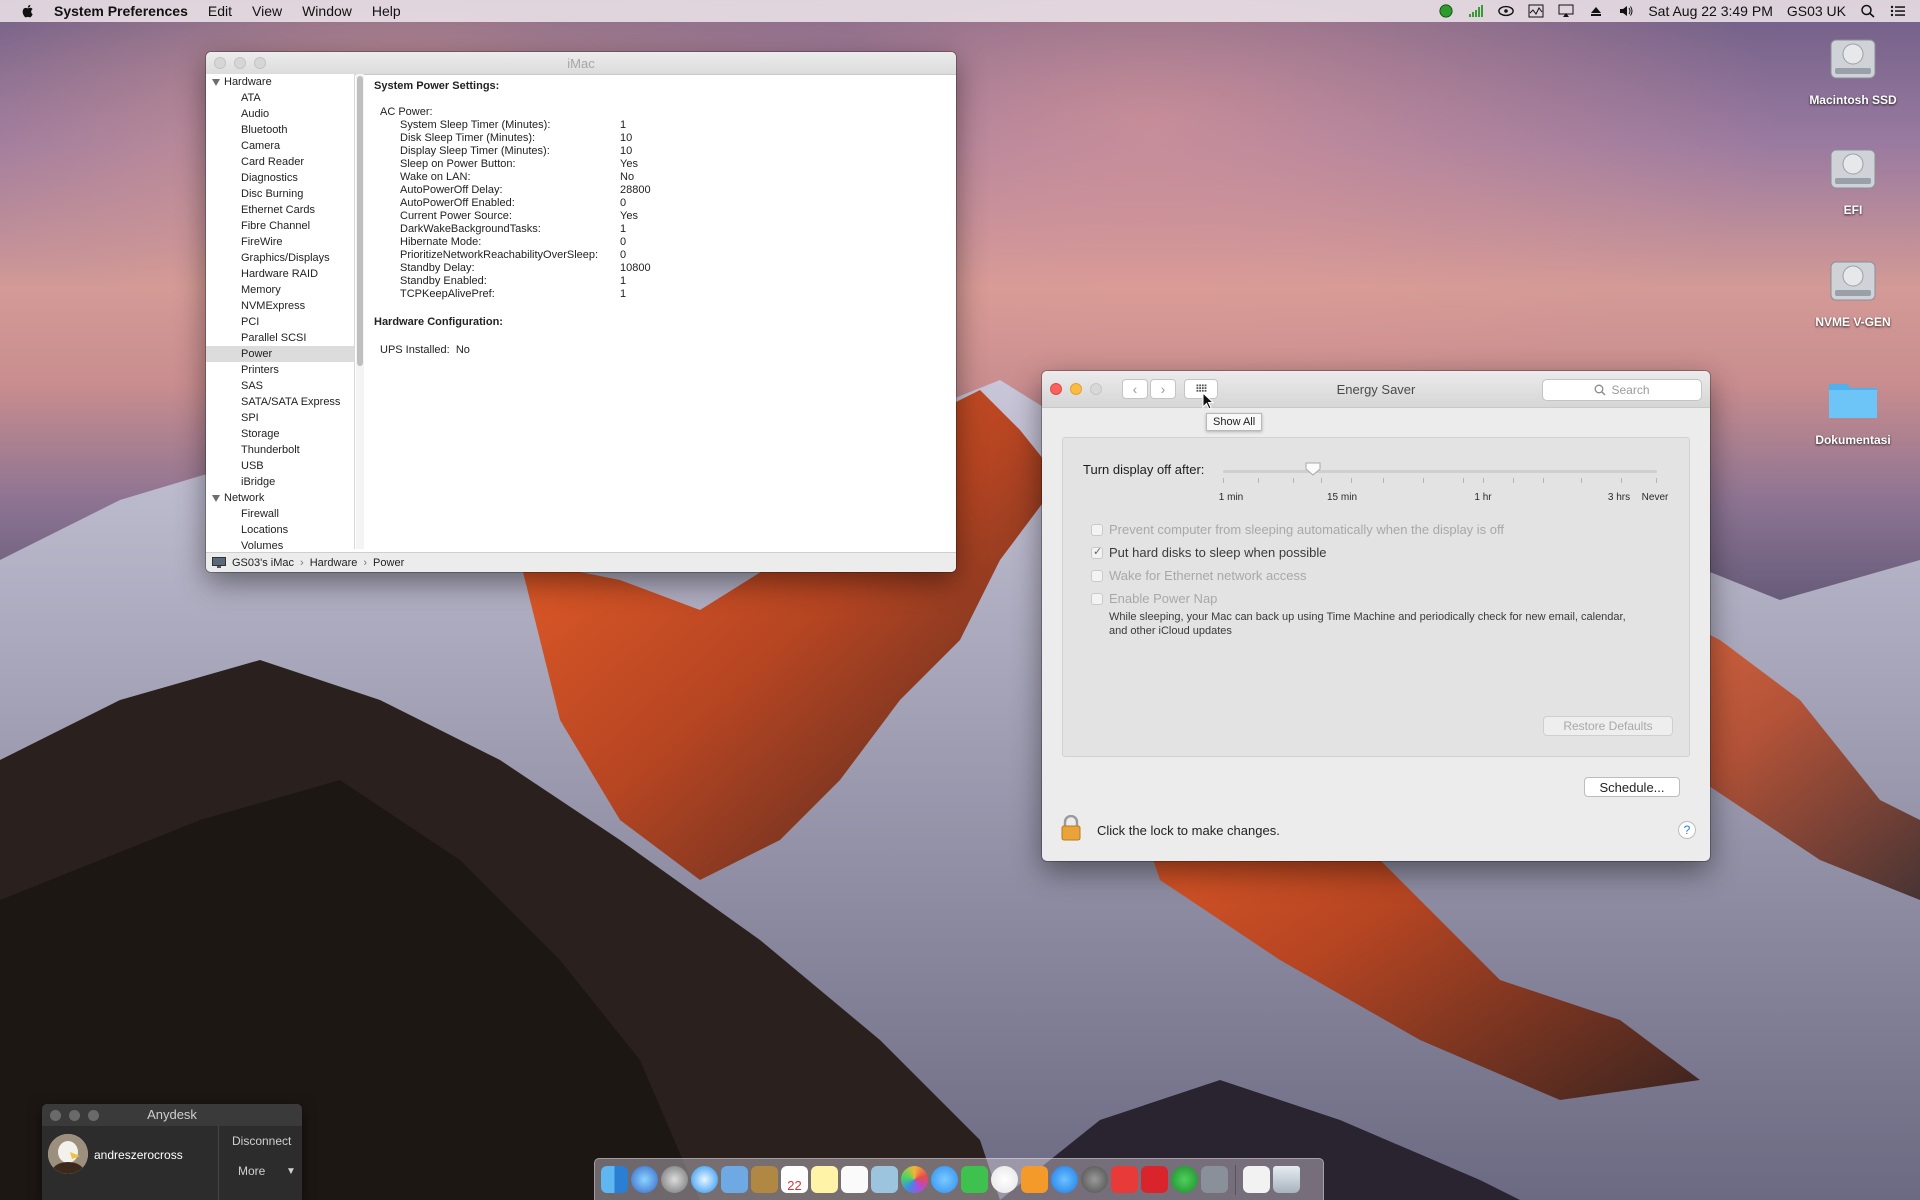 The width and height of the screenshot is (1920, 1200). I want to click on window-titlebar: ‹ › Energy Saver Search, so click(1376, 389).